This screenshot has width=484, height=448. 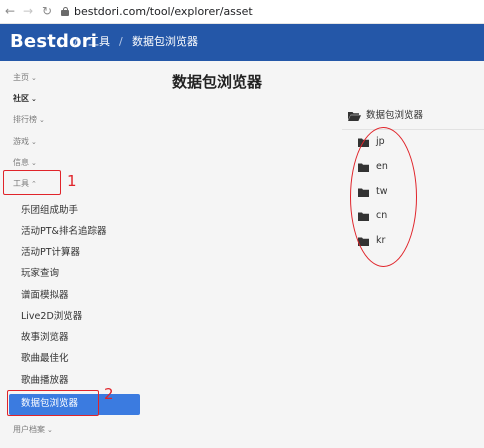 I want to click on sidebar-item-song-optimizer: 歌曲最佳化, so click(x=45, y=359).